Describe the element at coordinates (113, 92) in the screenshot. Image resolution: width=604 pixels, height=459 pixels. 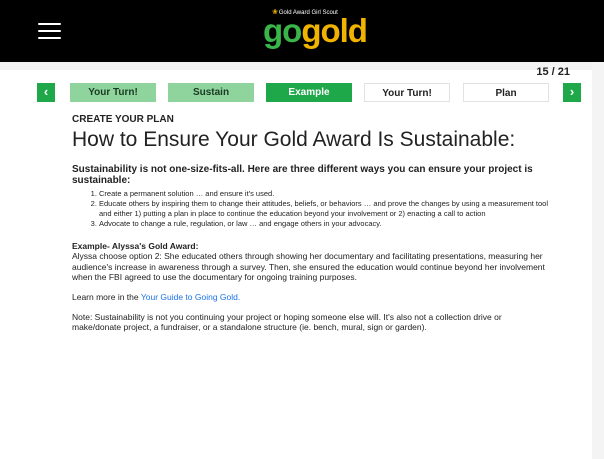
I see `tab-your-turn-1: Your Turn!` at that location.